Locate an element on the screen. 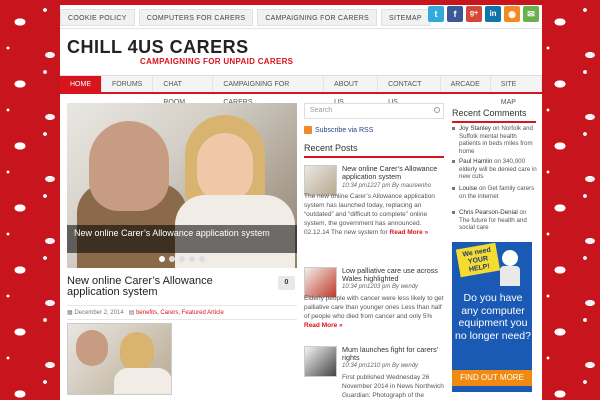  post-categories: benefits, Carers, Featured Article is located at coordinates (180, 313).